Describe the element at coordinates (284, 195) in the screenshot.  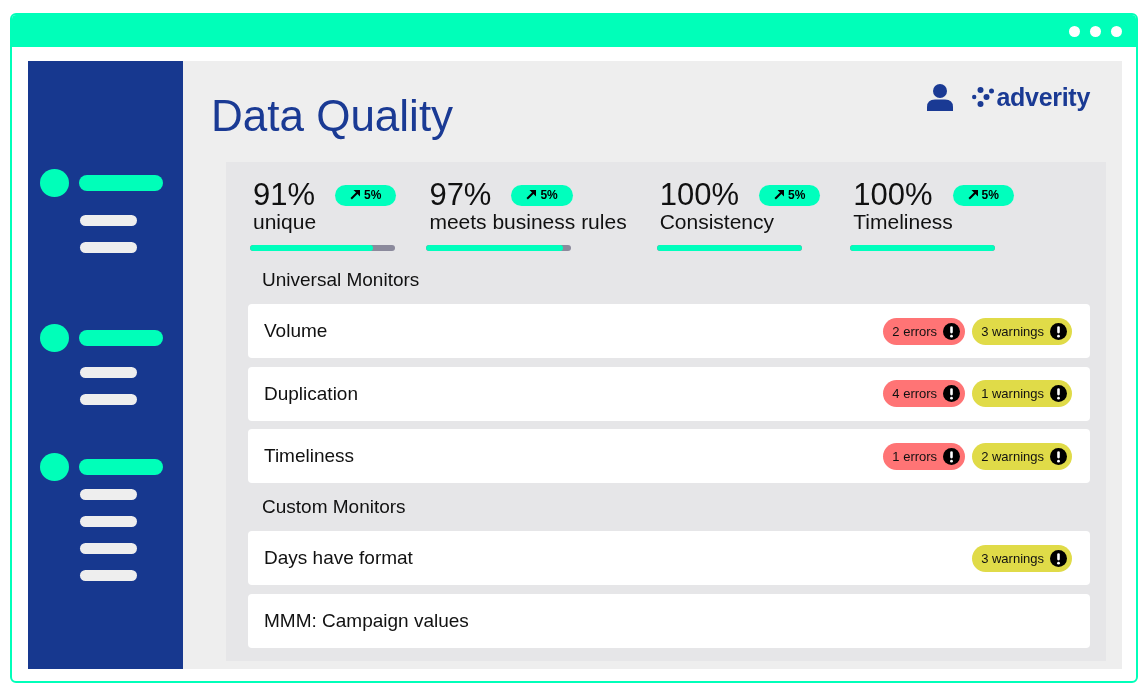
I see `stat-value: 91%` at that location.